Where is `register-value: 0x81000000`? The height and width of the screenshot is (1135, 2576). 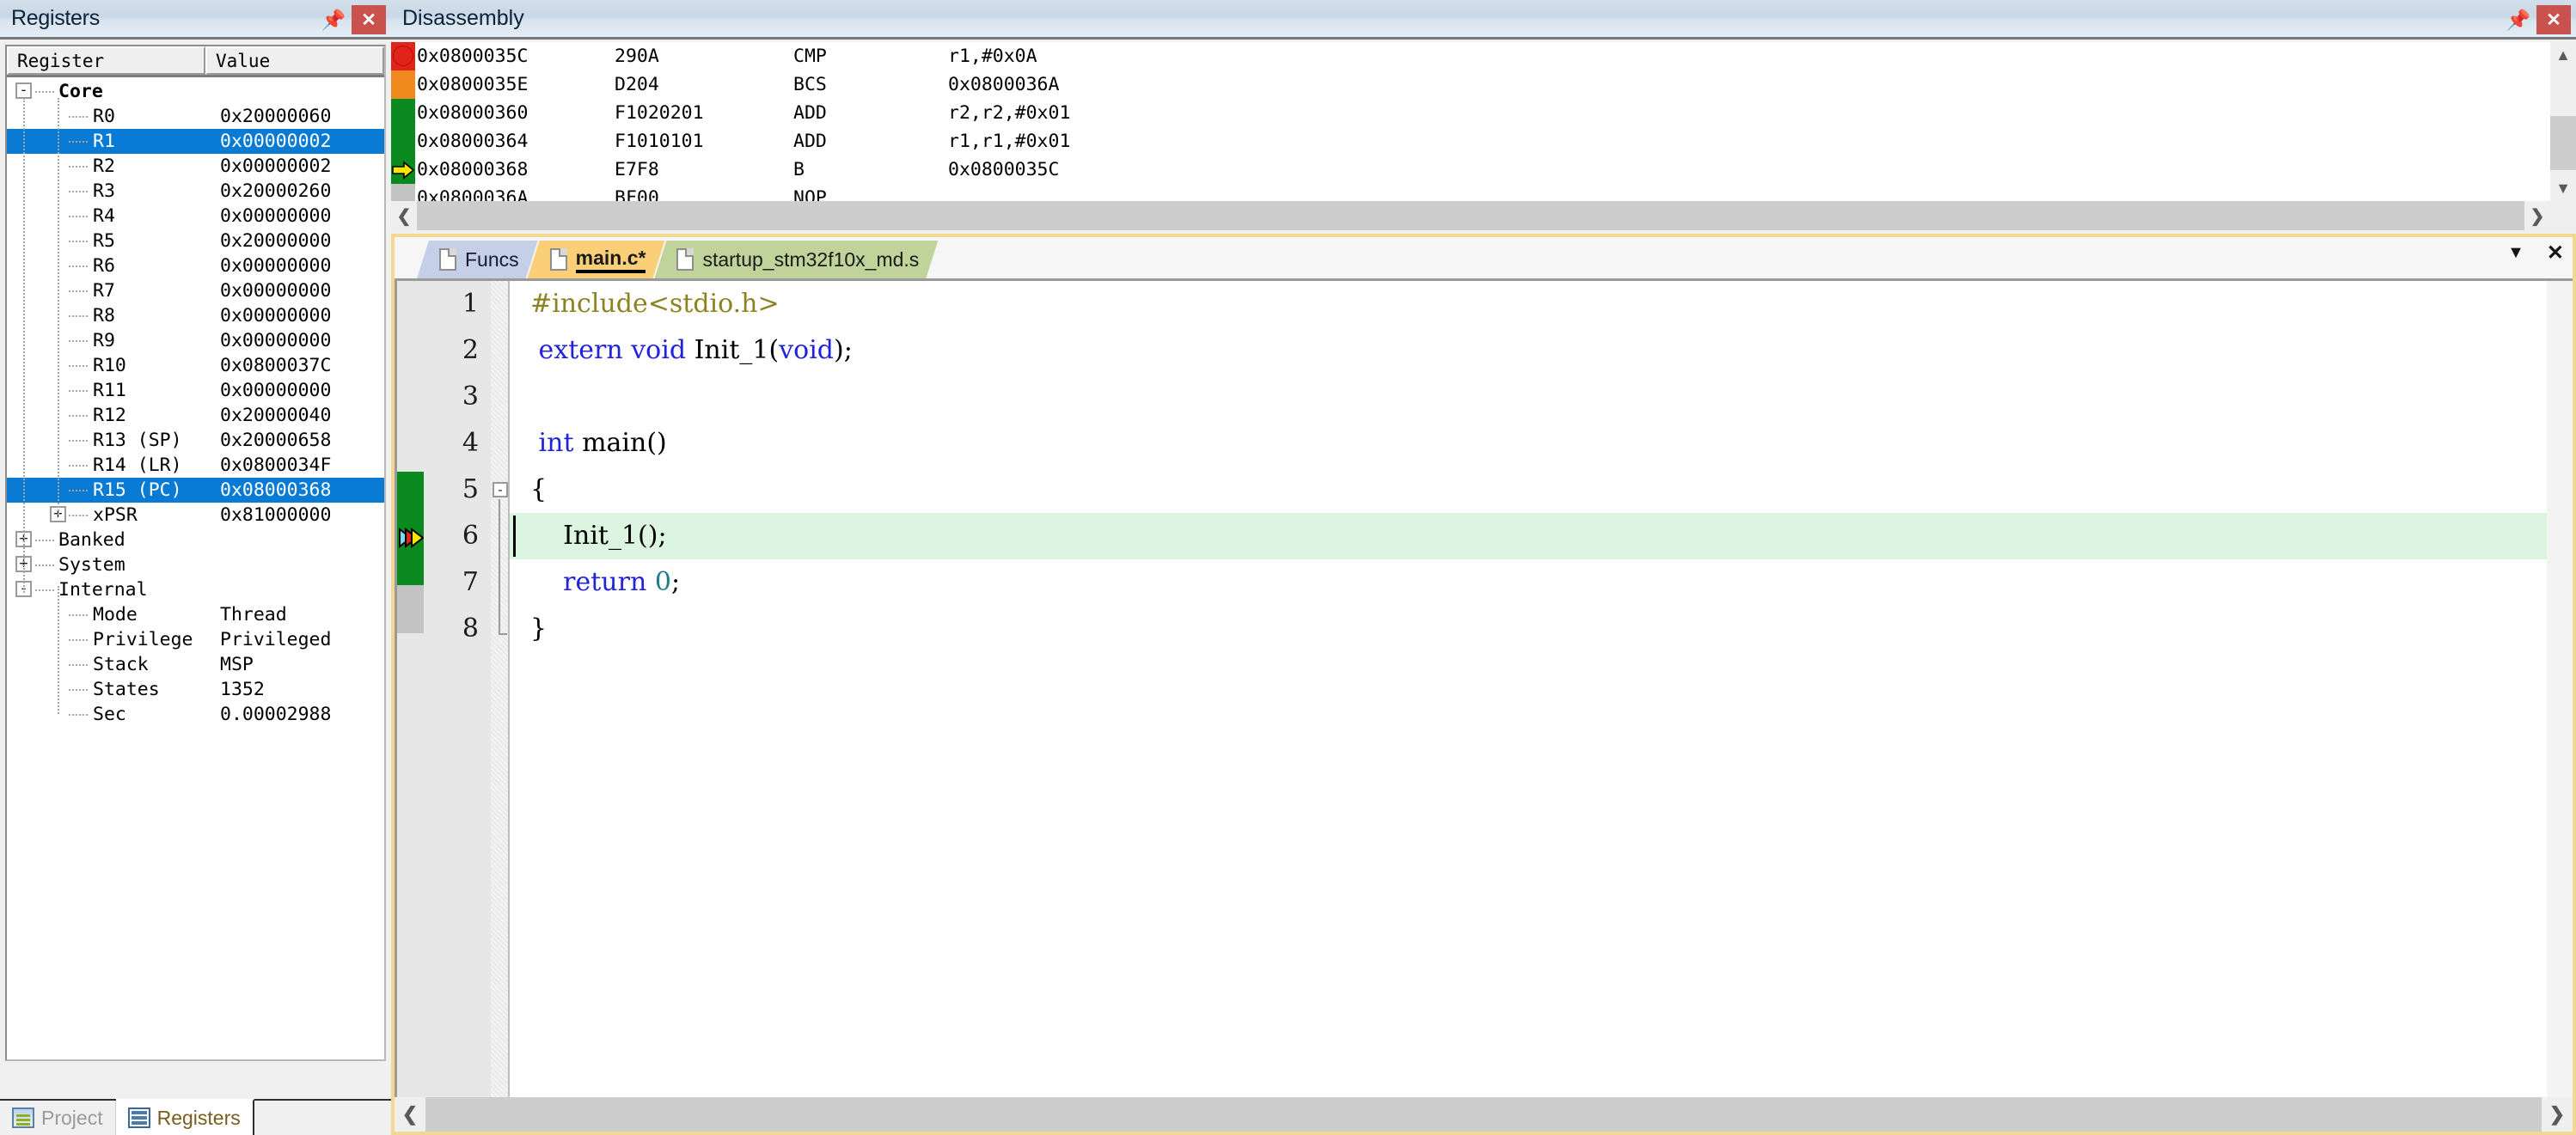
register-value: 0x81000000 is located at coordinates (275, 515).